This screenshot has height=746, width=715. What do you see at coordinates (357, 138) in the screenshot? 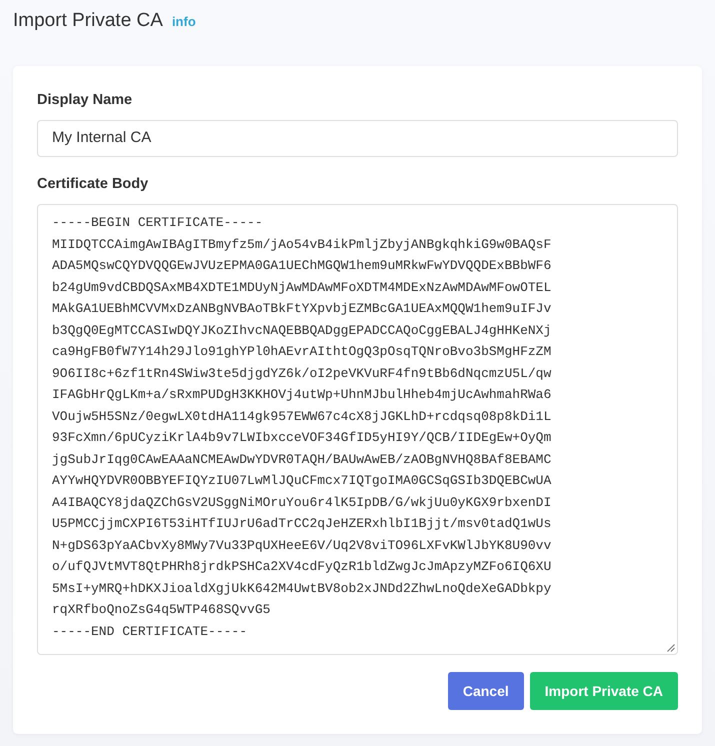
I see `display-name-field: My Internal CA` at bounding box center [357, 138].